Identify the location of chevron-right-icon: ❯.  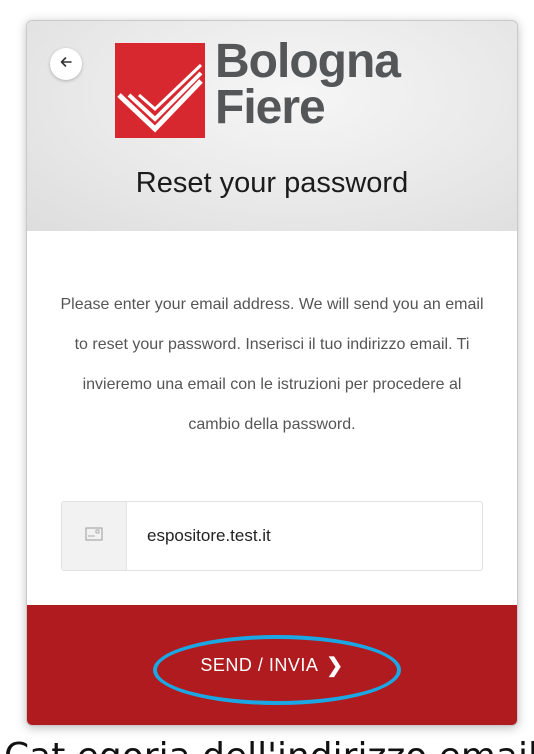
(335, 665).